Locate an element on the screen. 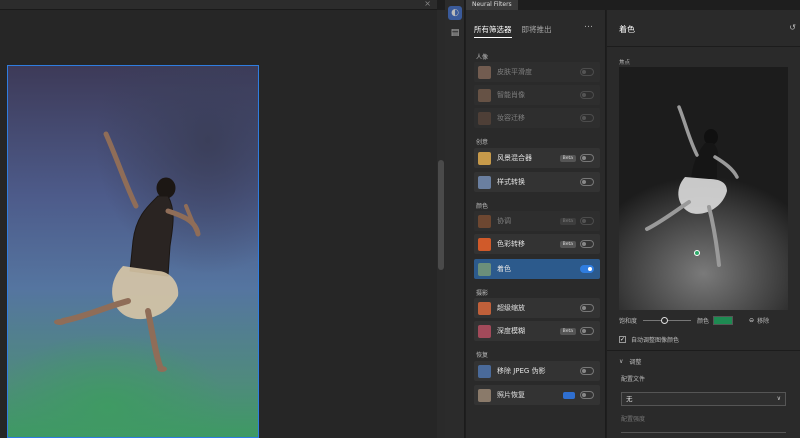 This screenshot has width=800, height=438. filter-item: 着色 is located at coordinates (537, 269).